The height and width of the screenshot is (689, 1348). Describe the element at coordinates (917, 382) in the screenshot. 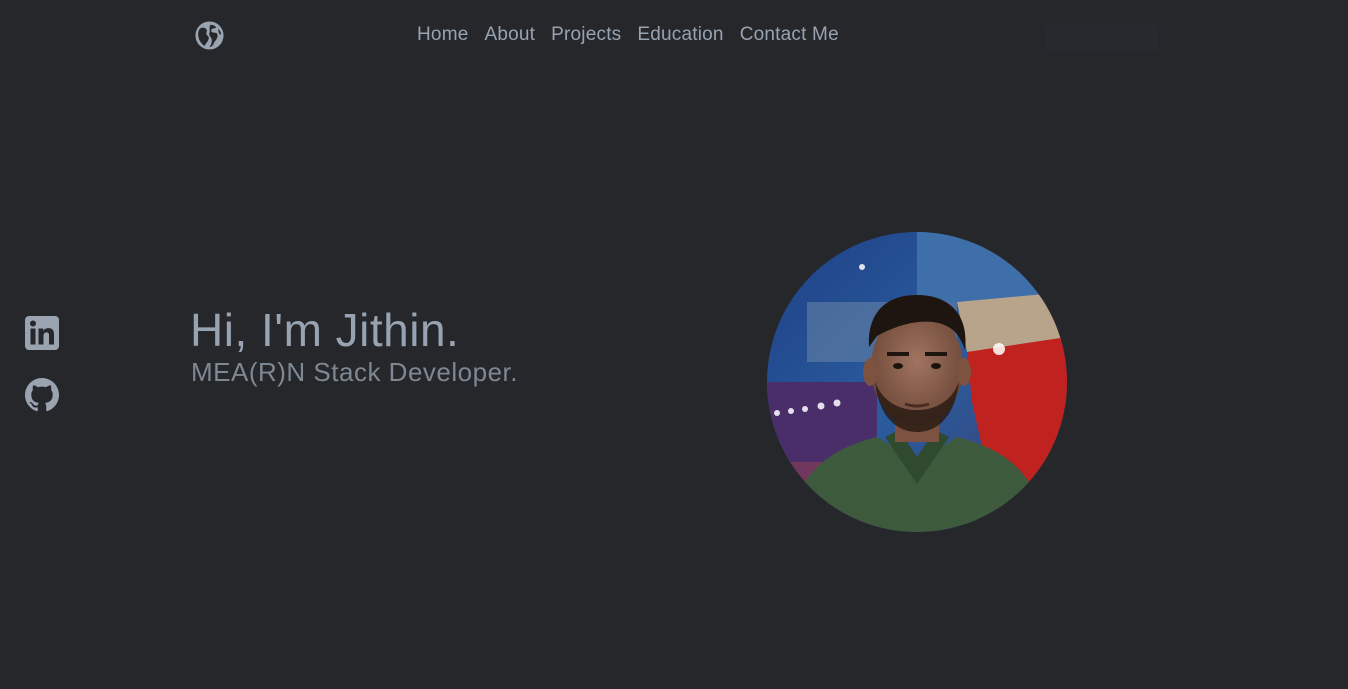

I see `profile-avatar` at that location.